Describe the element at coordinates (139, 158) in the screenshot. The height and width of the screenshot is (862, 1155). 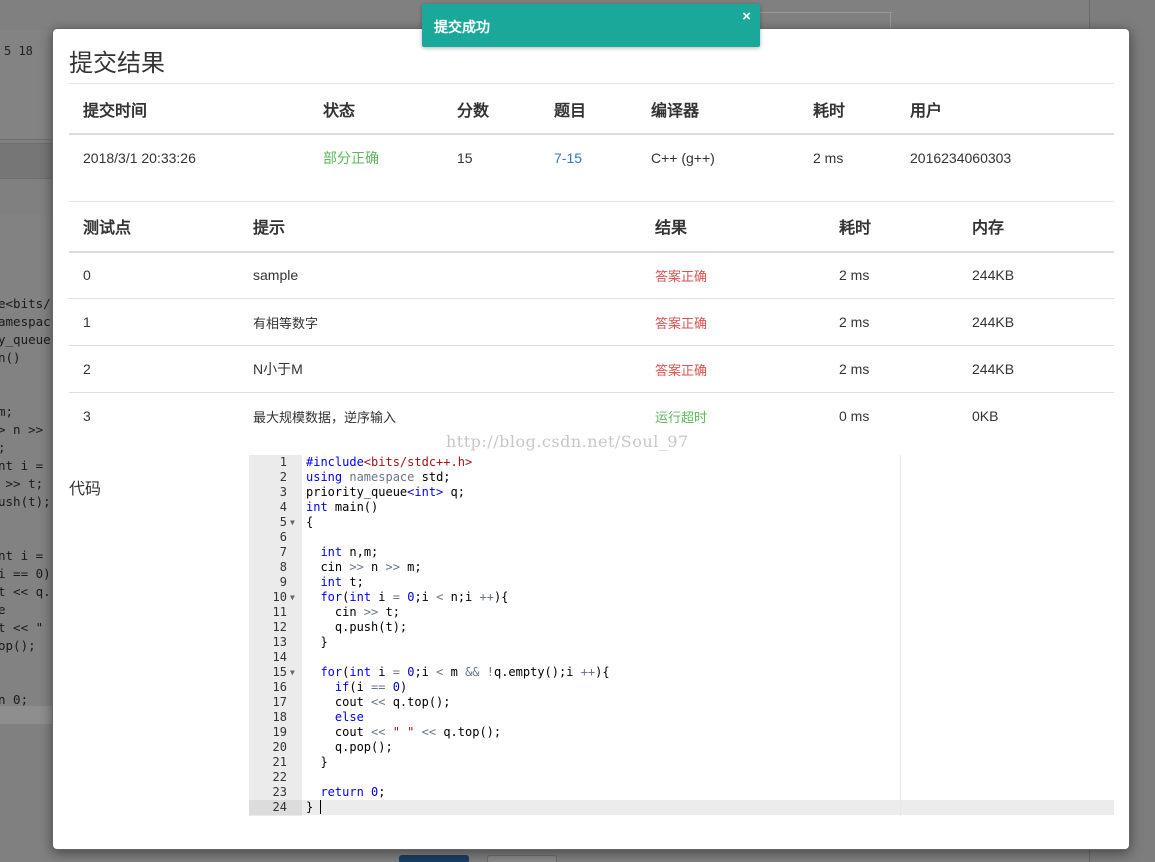
I see `submit-time: 2018/3/1 20:33:26` at that location.